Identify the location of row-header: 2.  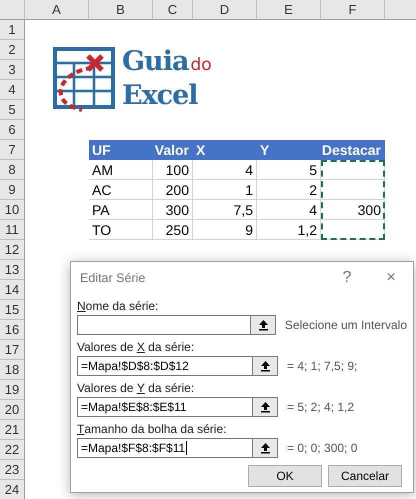
(12, 50).